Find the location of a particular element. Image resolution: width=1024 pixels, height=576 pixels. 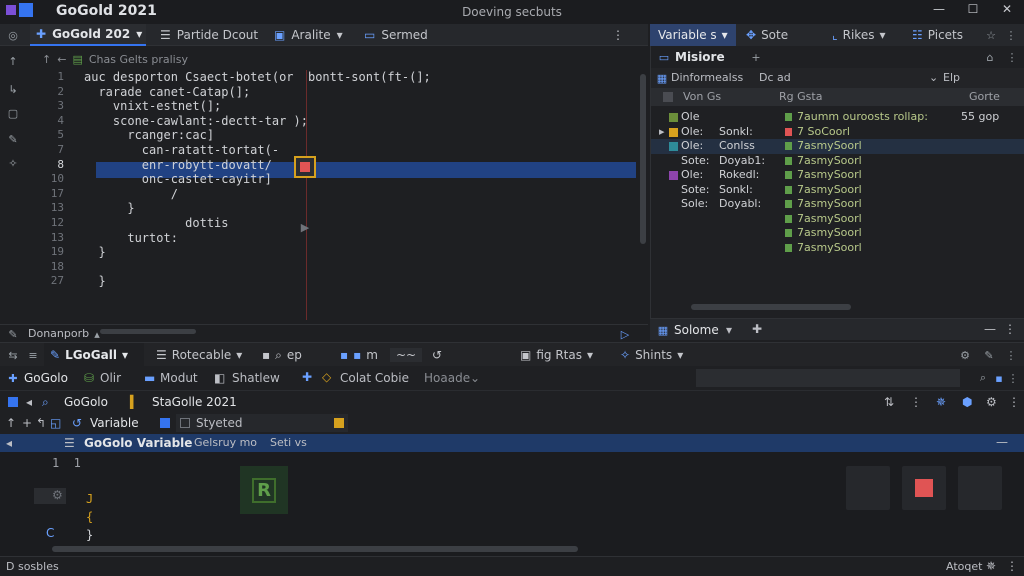

add-icon: + is located at coordinates (27, 423).